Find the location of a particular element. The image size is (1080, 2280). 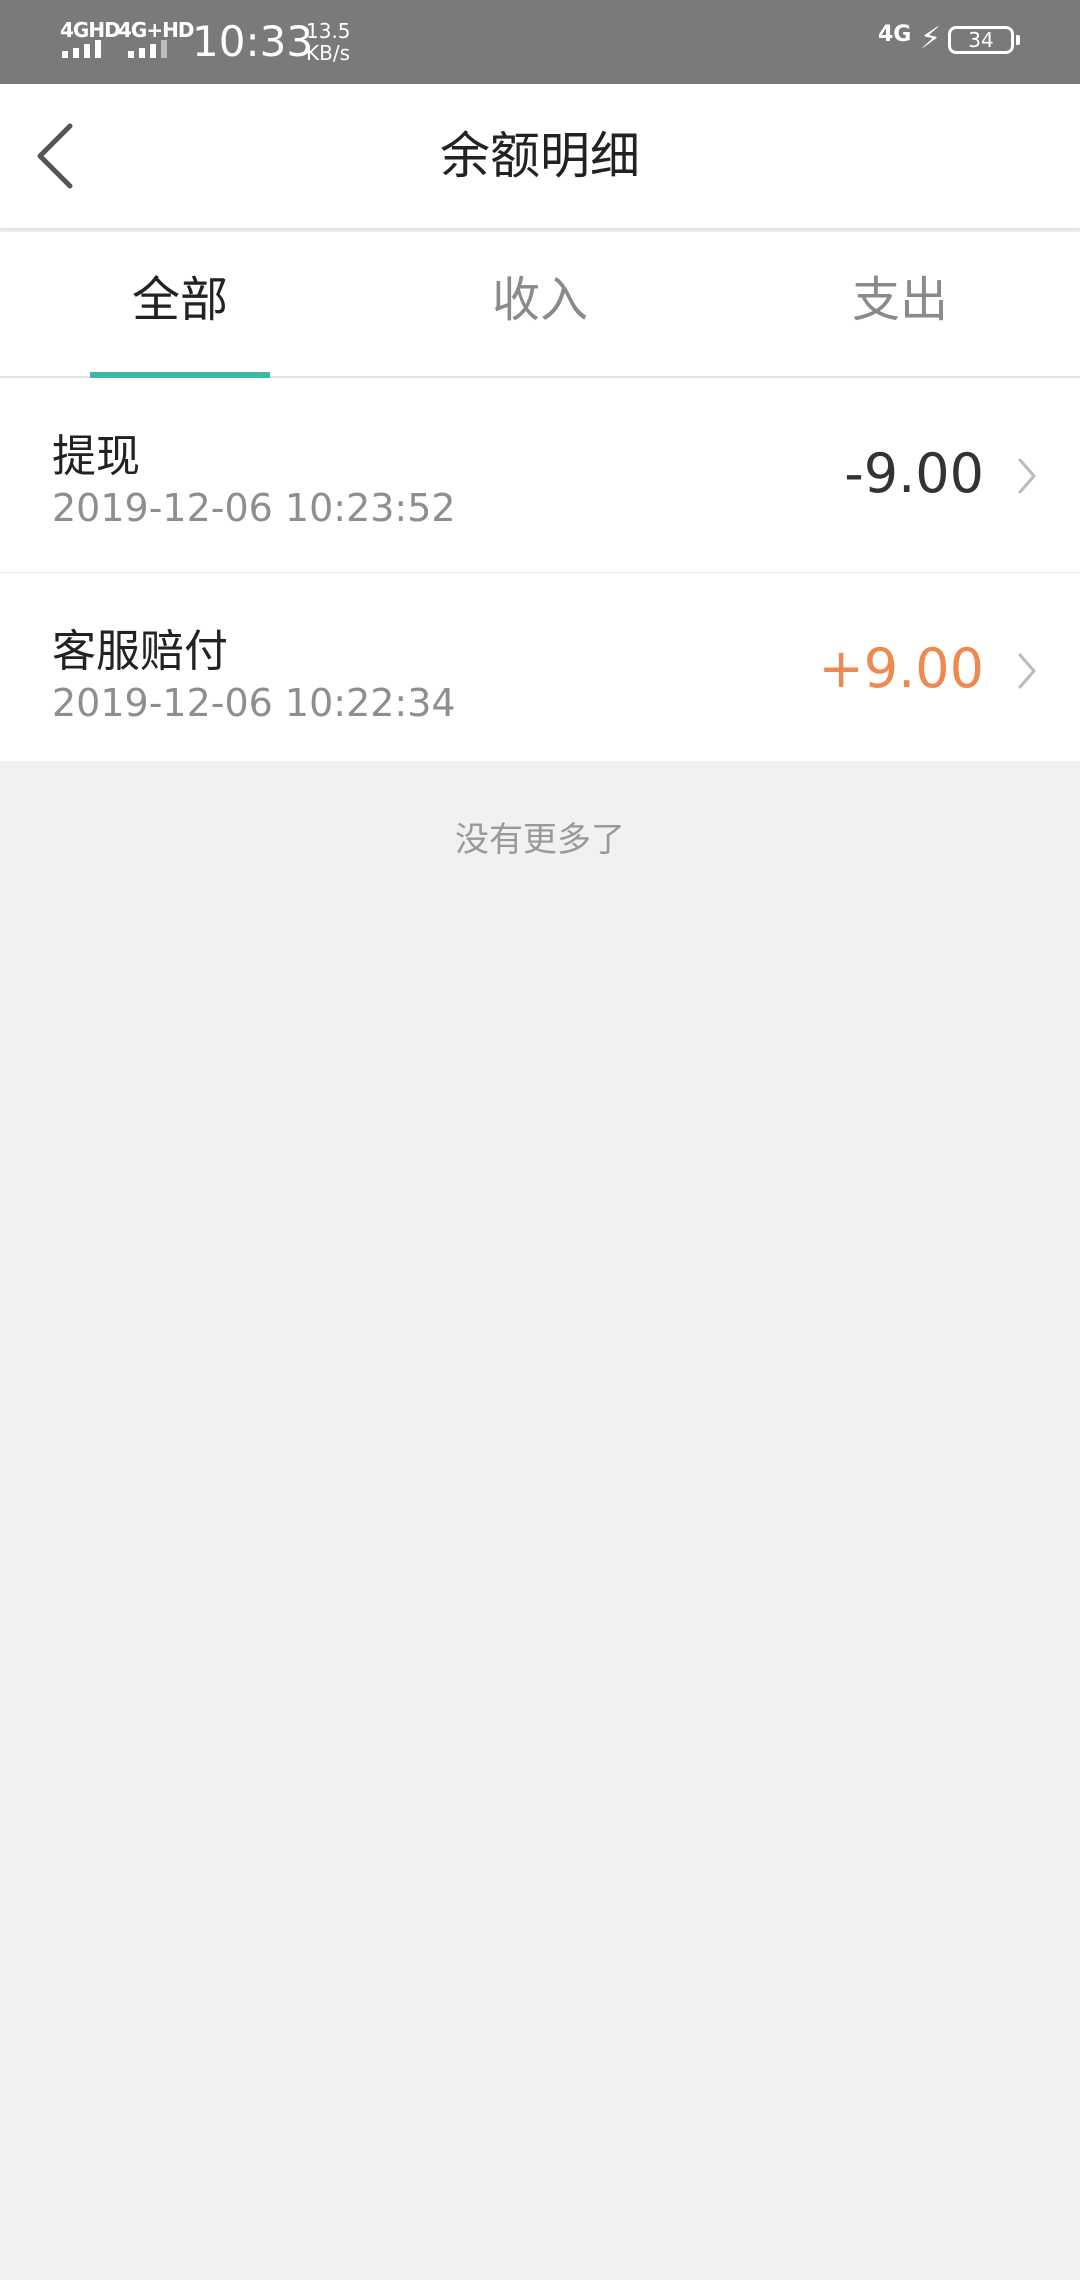

clock: 10:33 is located at coordinates (253, 41).